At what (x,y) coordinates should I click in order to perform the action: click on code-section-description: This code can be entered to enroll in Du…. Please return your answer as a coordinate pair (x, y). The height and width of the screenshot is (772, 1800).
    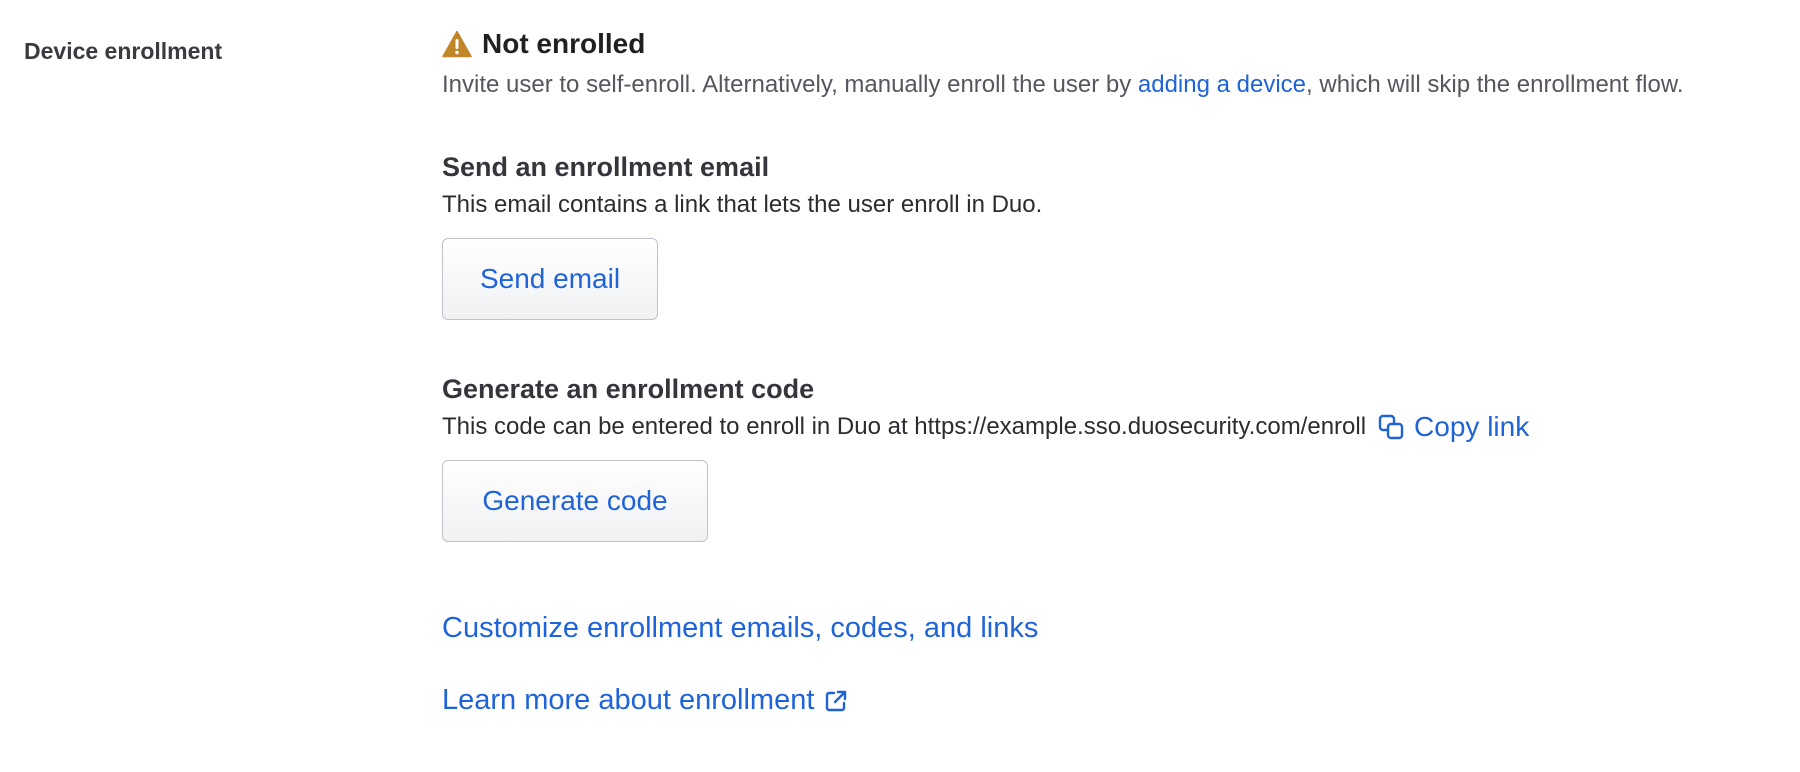
    Looking at the image, I should click on (904, 426).